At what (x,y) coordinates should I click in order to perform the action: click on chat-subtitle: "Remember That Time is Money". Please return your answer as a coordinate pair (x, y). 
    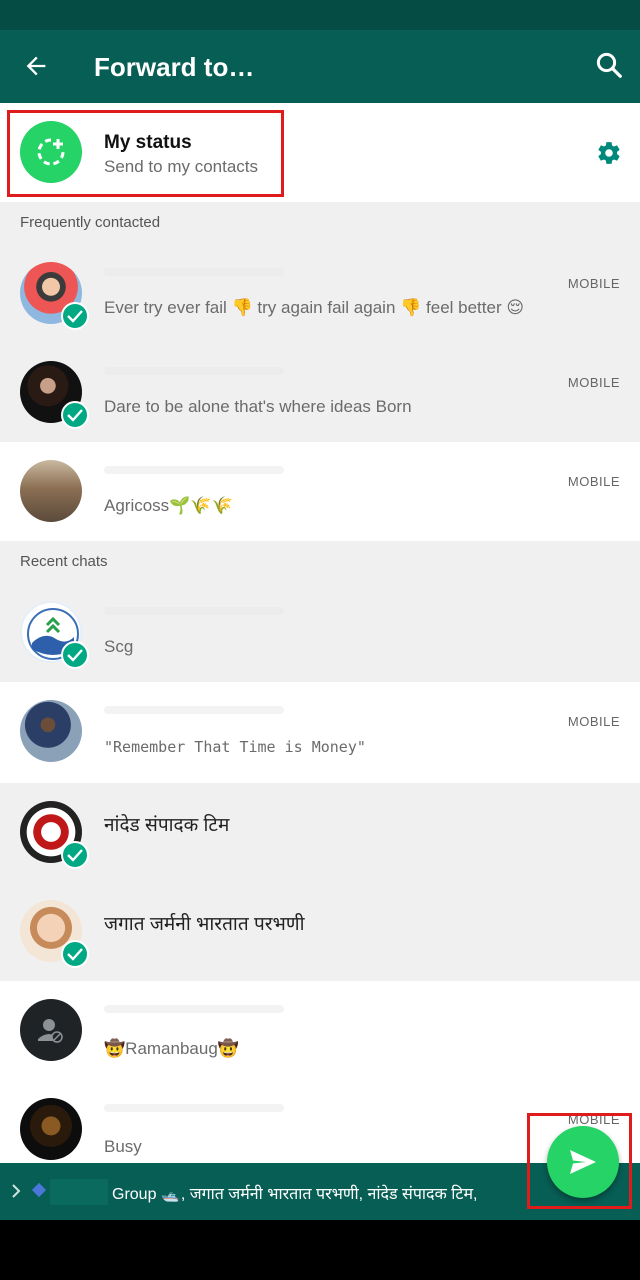
    Looking at the image, I should click on (235, 747).